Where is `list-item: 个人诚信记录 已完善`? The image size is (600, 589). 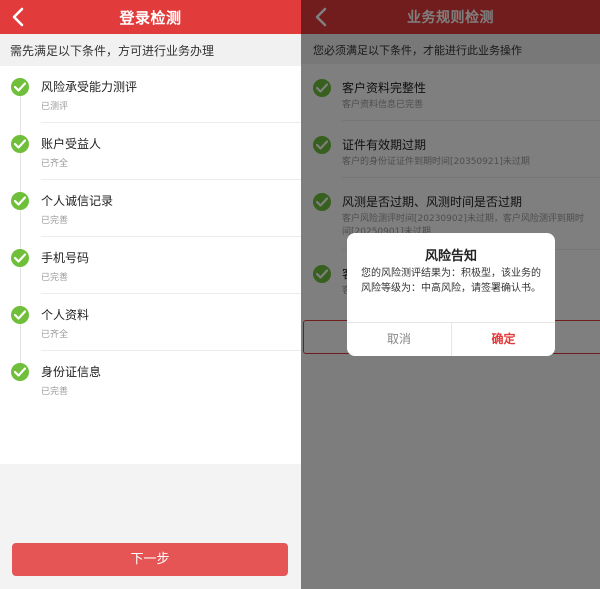
list-item: 个人诚信记录 已完善 is located at coordinates (150, 208).